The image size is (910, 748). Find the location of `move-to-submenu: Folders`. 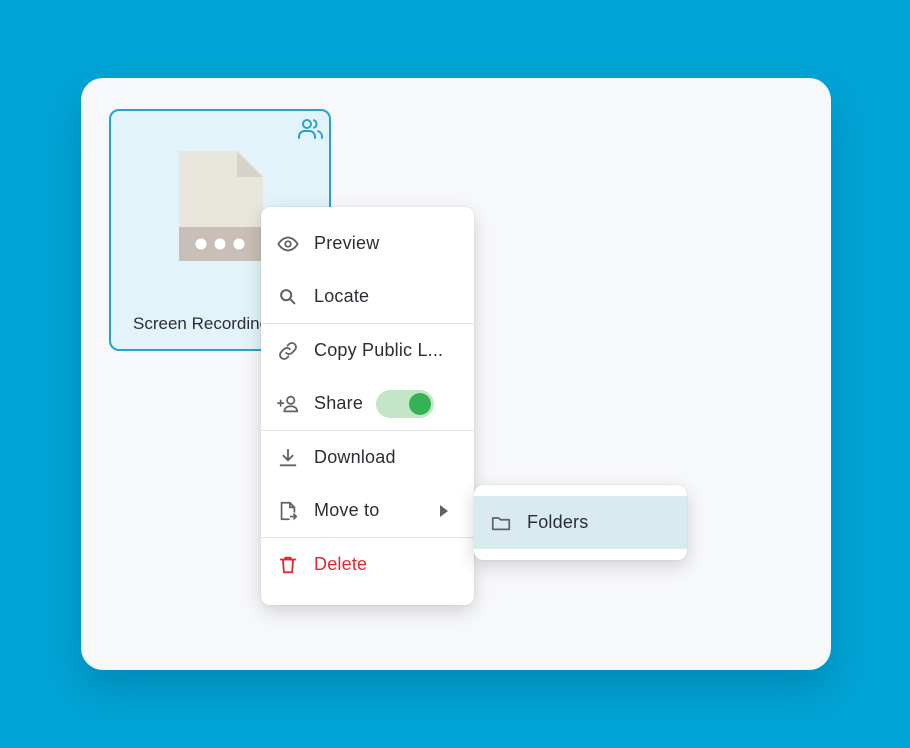

move-to-submenu: Folders is located at coordinates (580, 522).